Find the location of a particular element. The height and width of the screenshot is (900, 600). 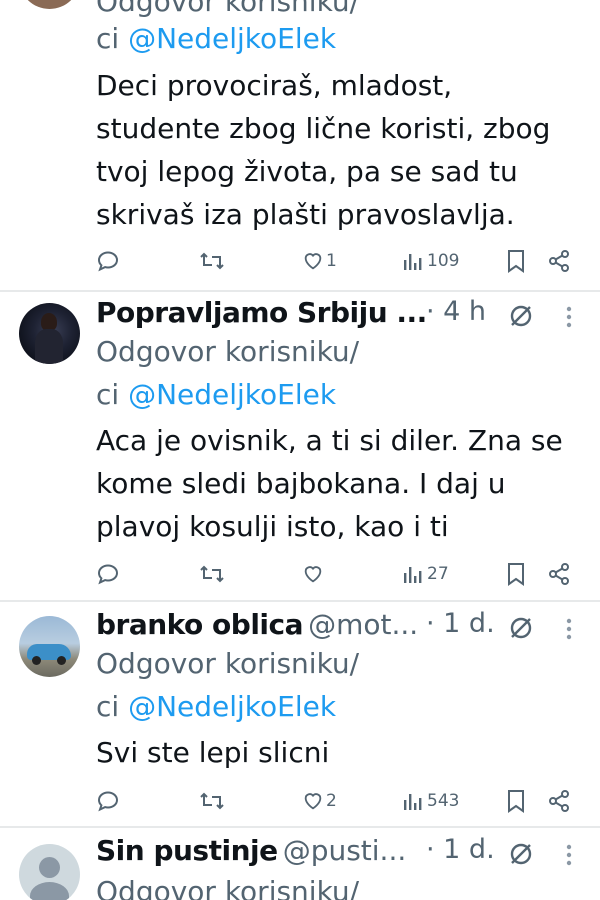

action-bar: 27 is located at coordinates (300, 574).